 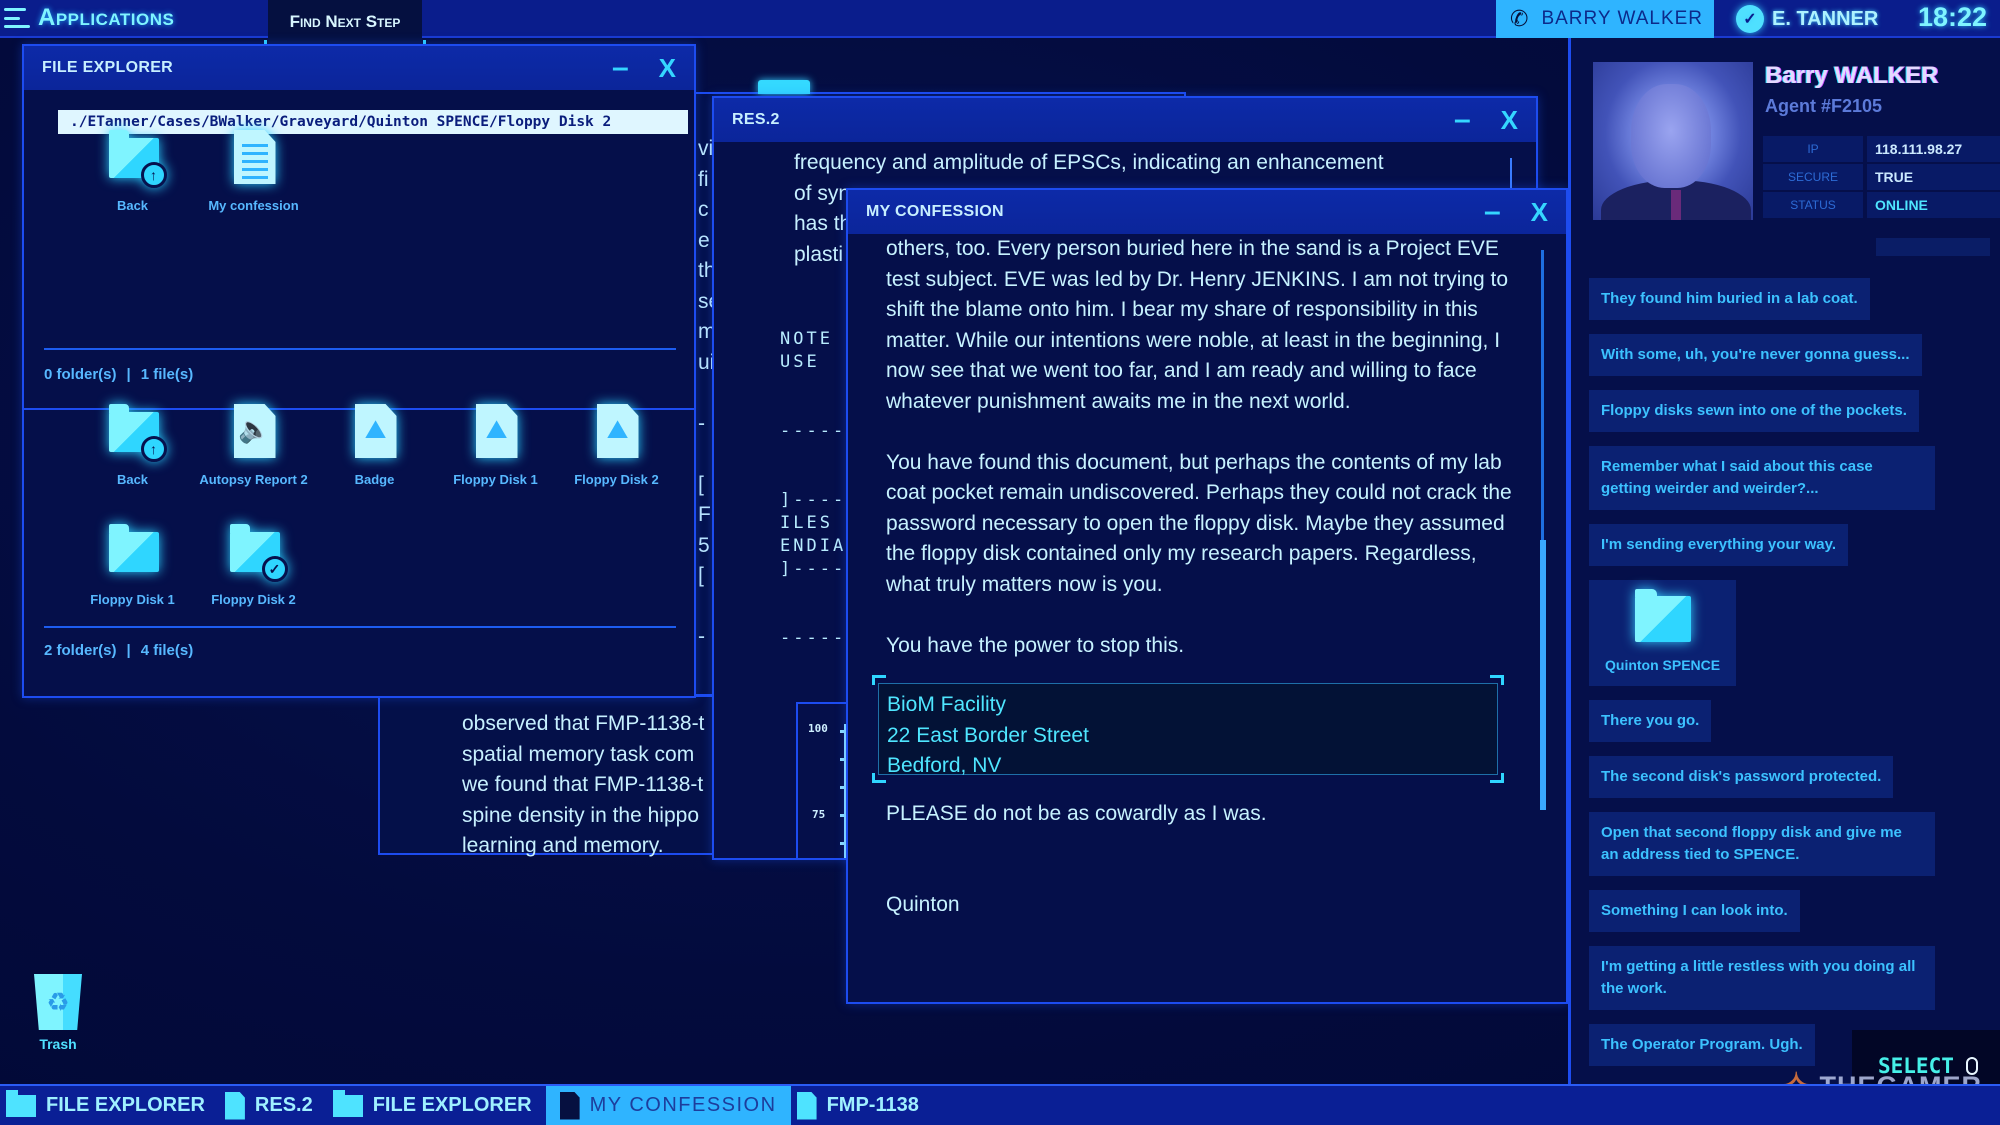 What do you see at coordinates (1520, 18) in the screenshot?
I see `phone-icon: ✆` at bounding box center [1520, 18].